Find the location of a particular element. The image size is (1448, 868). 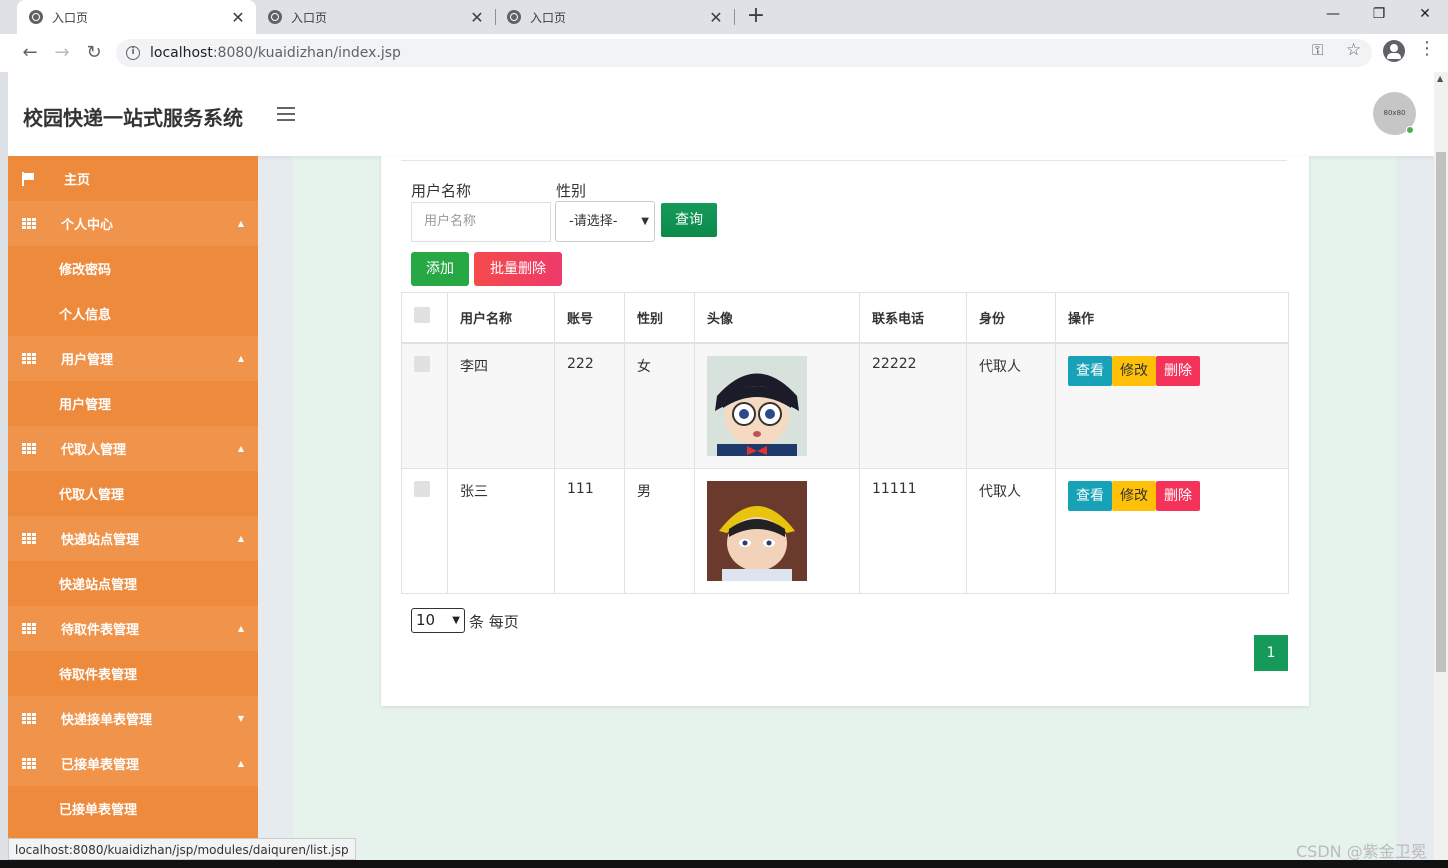

scroll-up-icon: ▲ is located at coordinates (1440, 78).